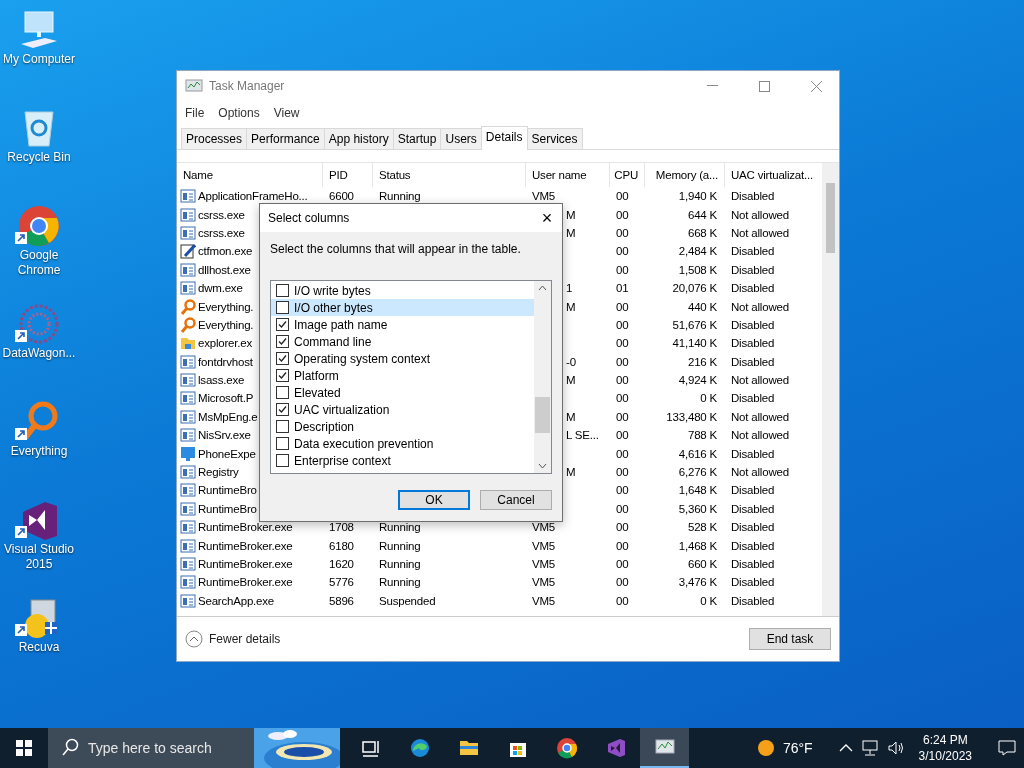 The height and width of the screenshot is (768, 1024). What do you see at coordinates (245, 639) in the screenshot?
I see `fewer-details-link: Fewer details` at bounding box center [245, 639].